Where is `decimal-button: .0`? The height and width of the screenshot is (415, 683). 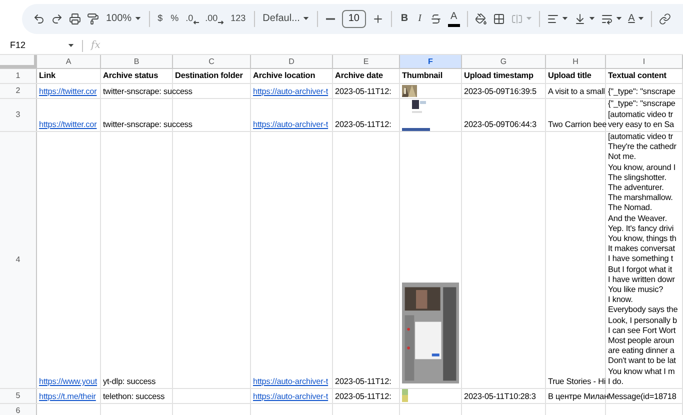
decimal-button: .0 is located at coordinates (192, 18).